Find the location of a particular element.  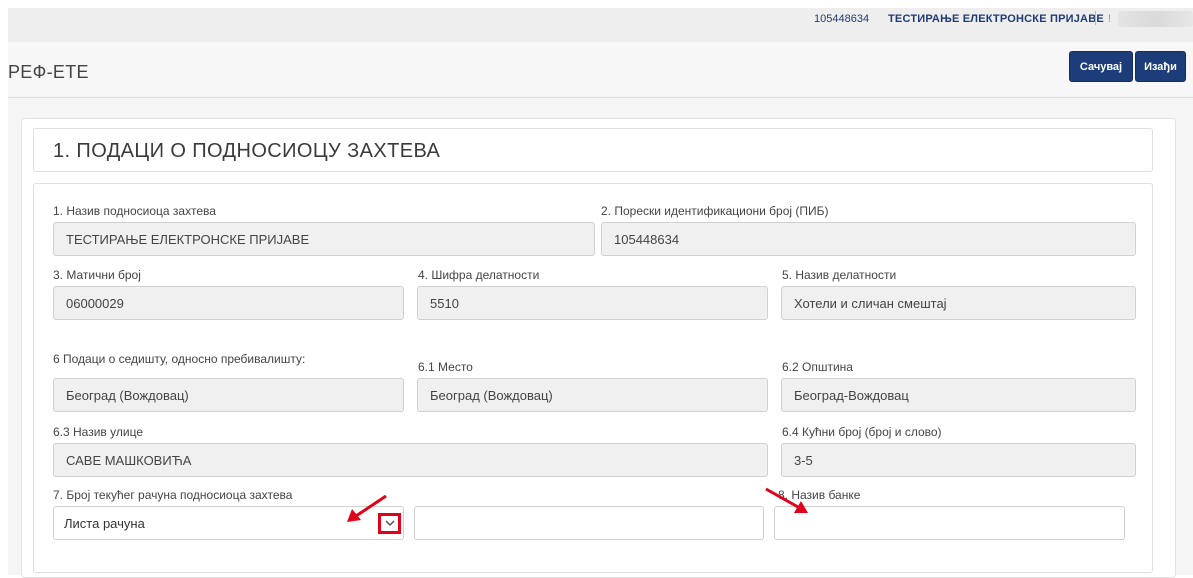

bank-name-input is located at coordinates (949, 523).